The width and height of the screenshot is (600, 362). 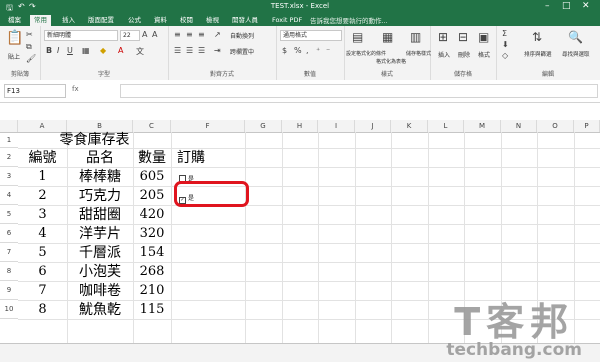 I want to click on cell-name: 千層派, so click(x=100, y=253).